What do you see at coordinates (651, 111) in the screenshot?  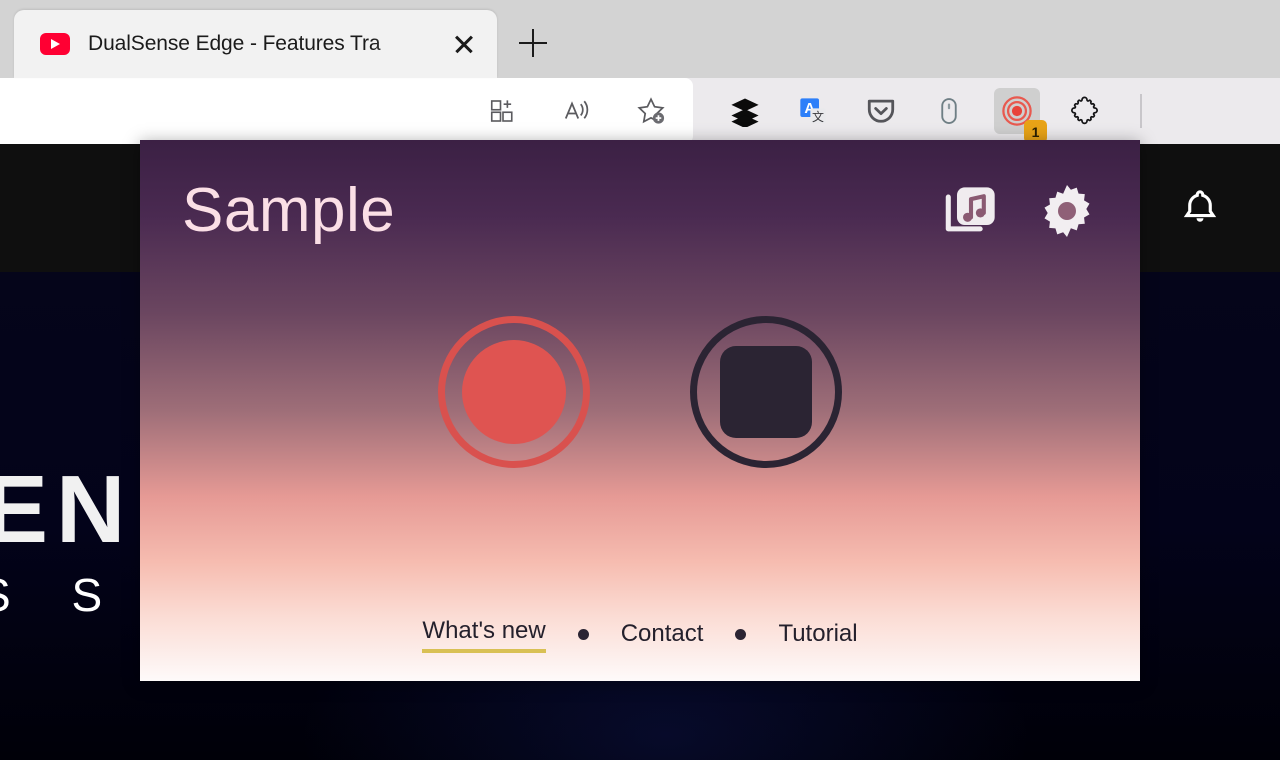 I see `add-favorite-icon` at bounding box center [651, 111].